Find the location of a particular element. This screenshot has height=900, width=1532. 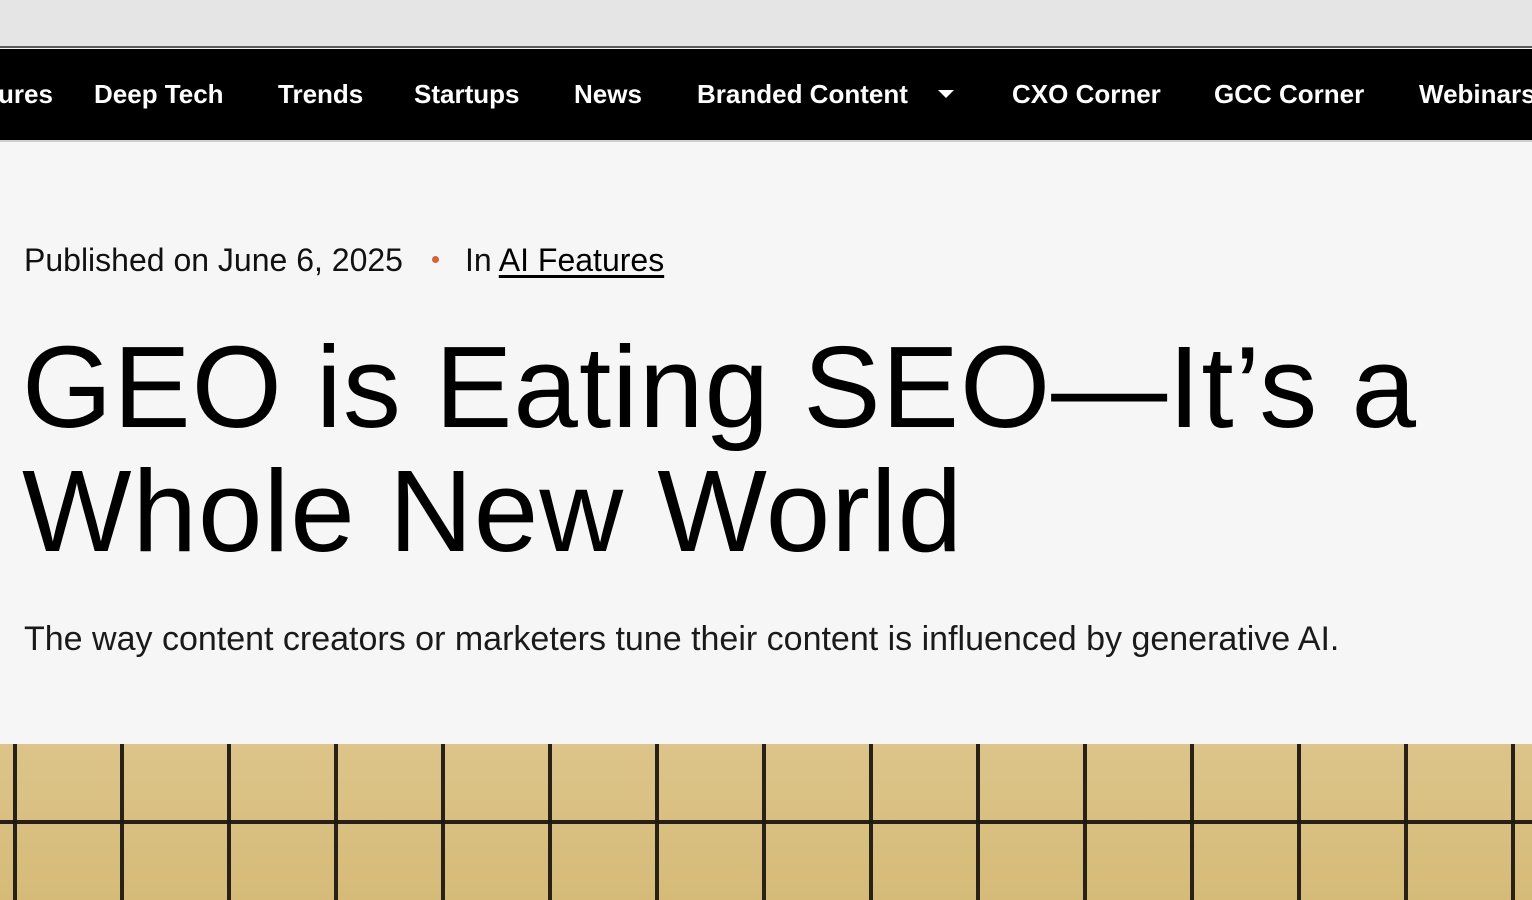

nav-item-cxo-corner: CXO Corner is located at coordinates (1086, 94).